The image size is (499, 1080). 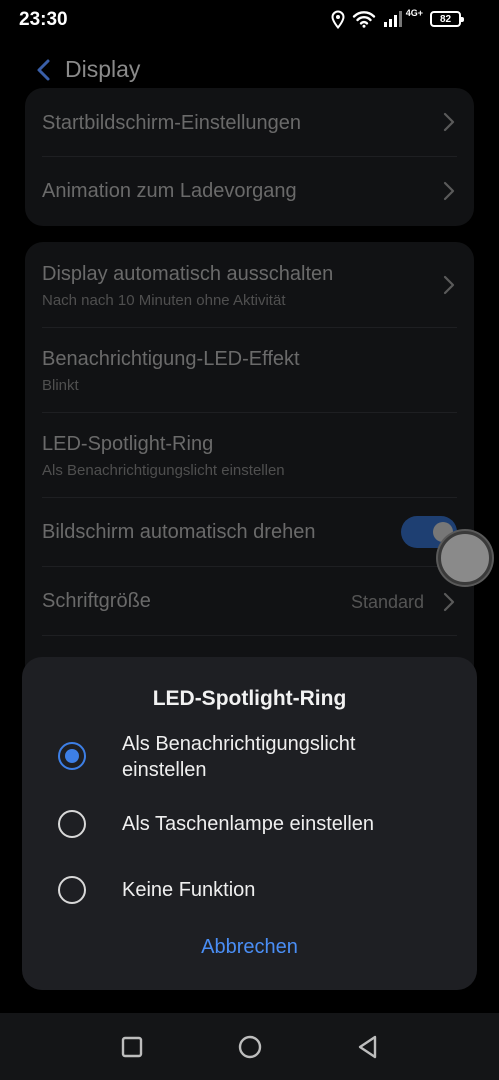 I want to click on option-notification-light: Als Benachrichtigungslicht einstellen, so click(x=249, y=757).